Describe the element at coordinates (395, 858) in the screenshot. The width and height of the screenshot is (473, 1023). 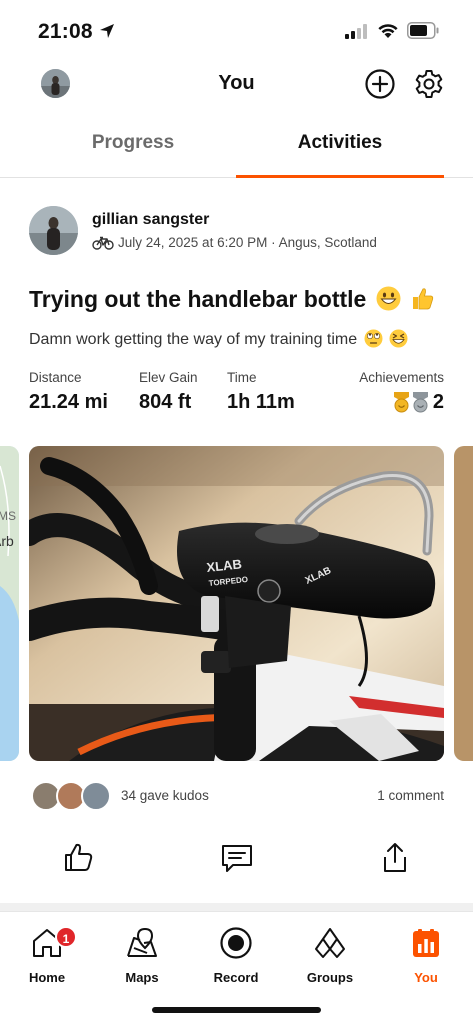
I see `share-icon` at that location.